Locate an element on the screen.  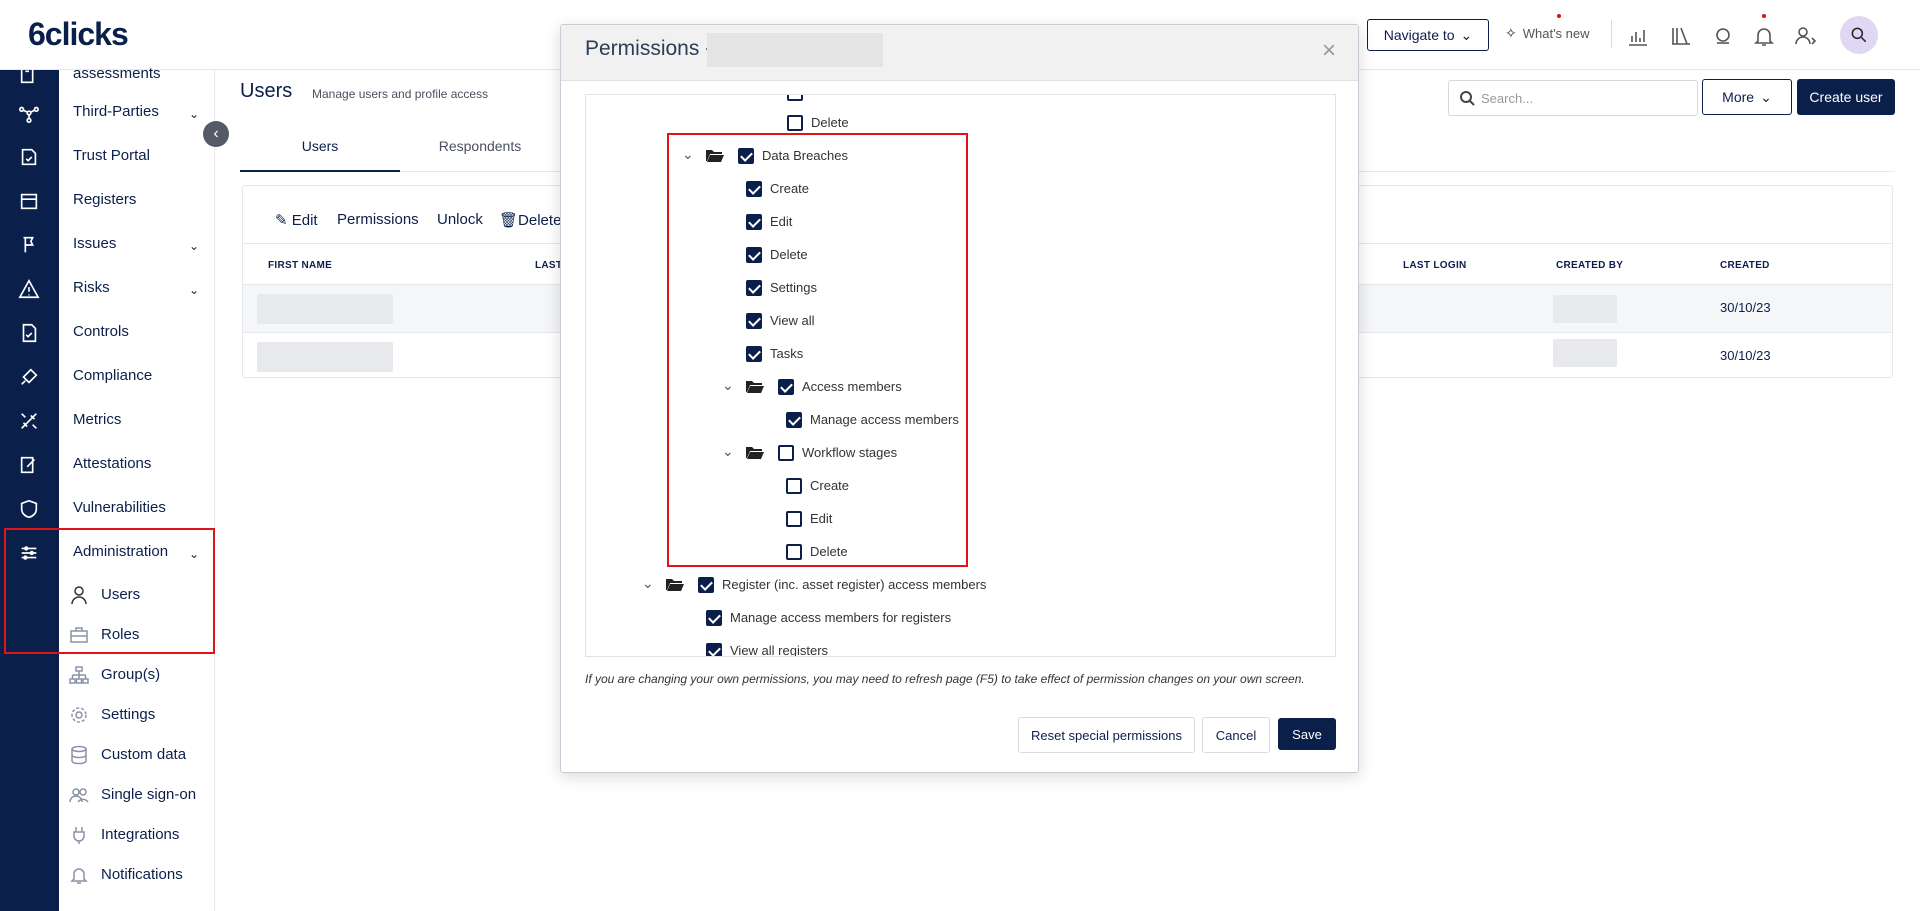
page-subtitle: Manage users and profile access is located at coordinates (400, 94).